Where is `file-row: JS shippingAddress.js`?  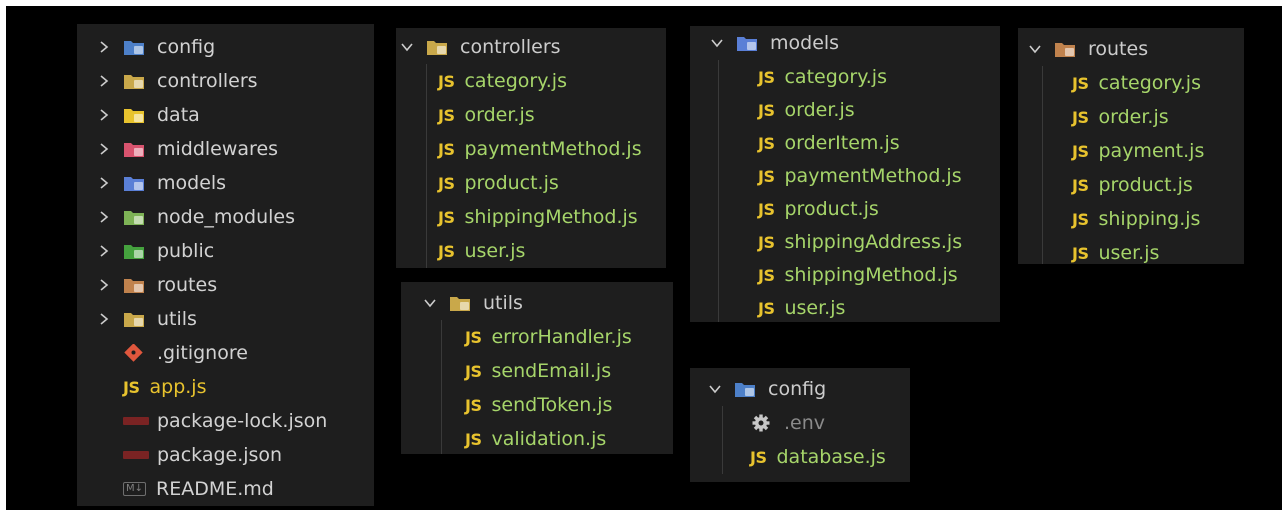
file-row: JS shippingAddress.js is located at coordinates (826, 242).